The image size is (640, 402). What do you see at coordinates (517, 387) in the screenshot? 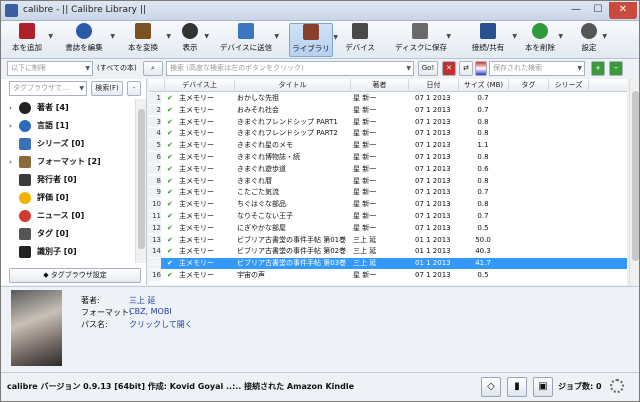
I see `book-details-toggle-icon: ▮` at bounding box center [517, 387].